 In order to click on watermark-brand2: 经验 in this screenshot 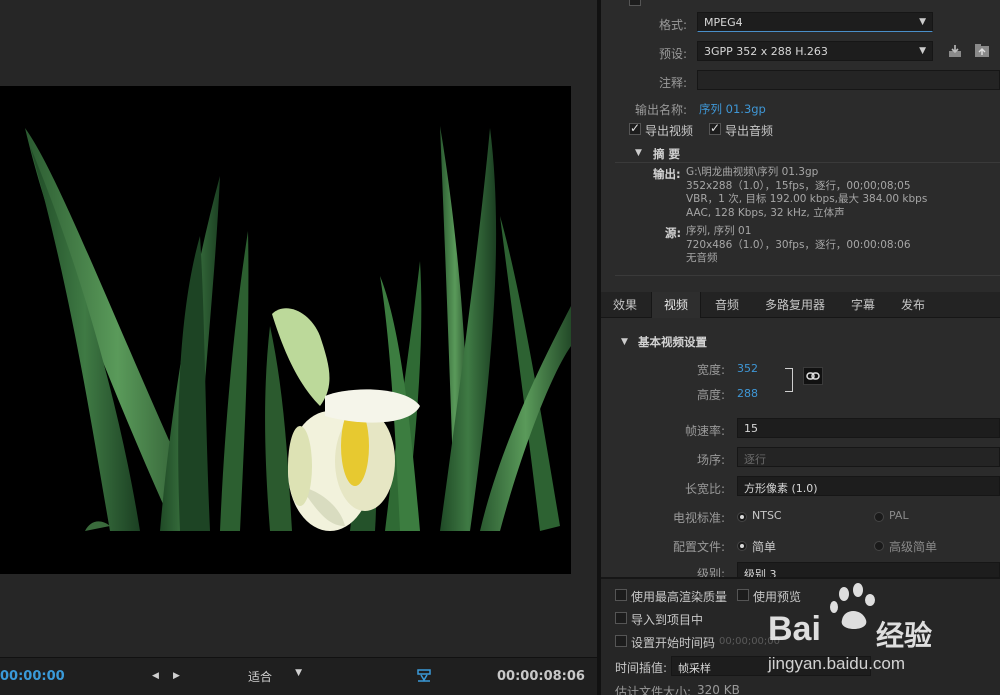, I will do `click(904, 635)`.